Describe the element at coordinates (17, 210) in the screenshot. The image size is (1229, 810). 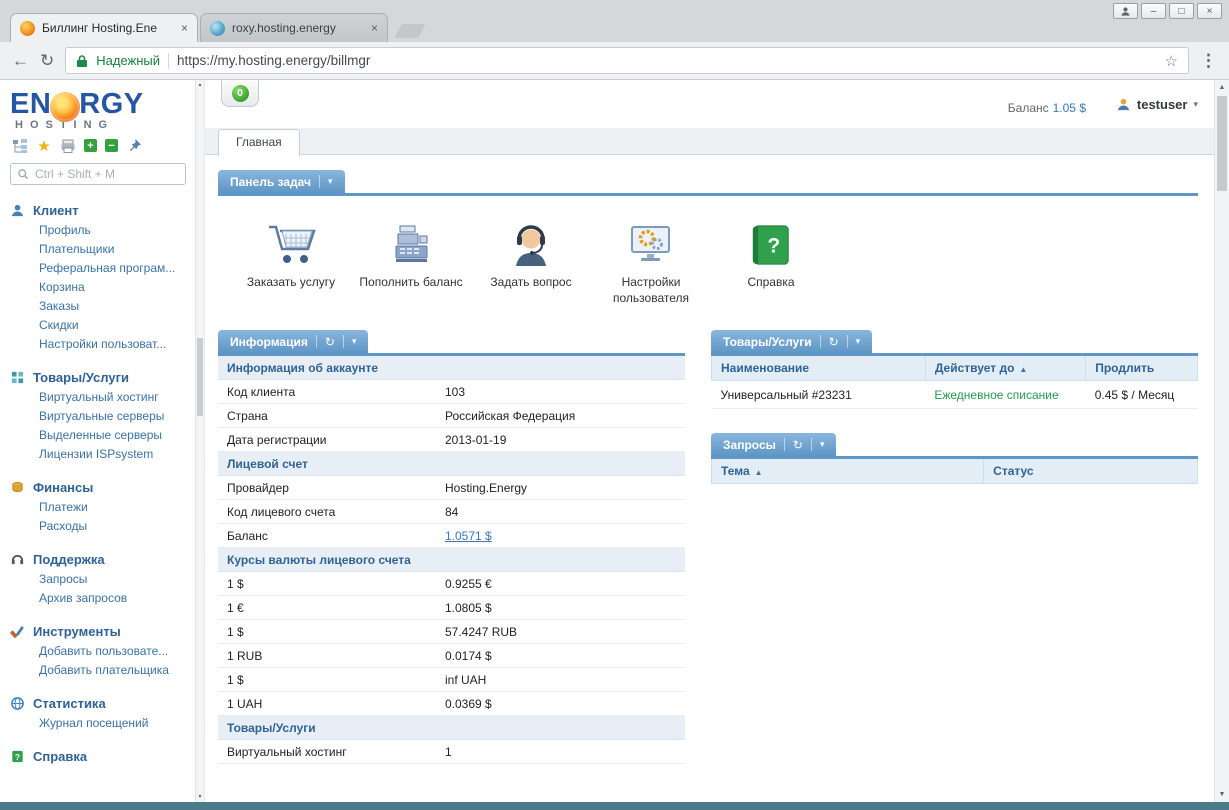
I see `client-icon` at that location.